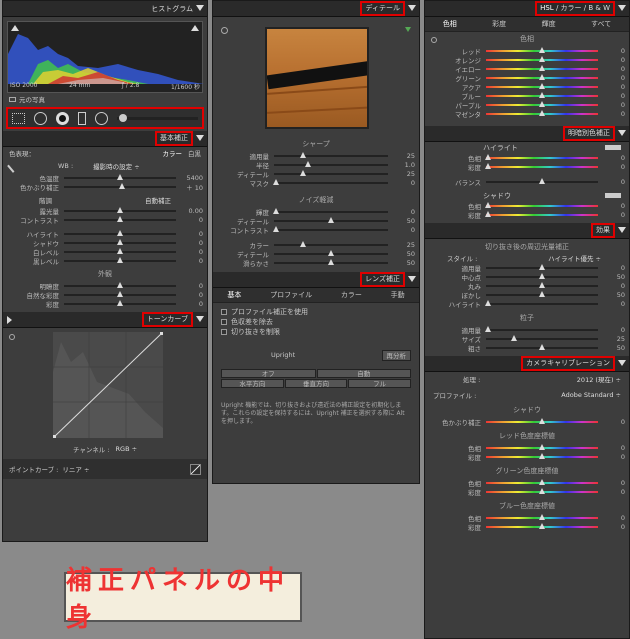 This screenshot has height=639, width=630. What do you see at coordinates (195, 469) in the screenshot?
I see `point-curve-edit-icon` at bounding box center [195, 469].